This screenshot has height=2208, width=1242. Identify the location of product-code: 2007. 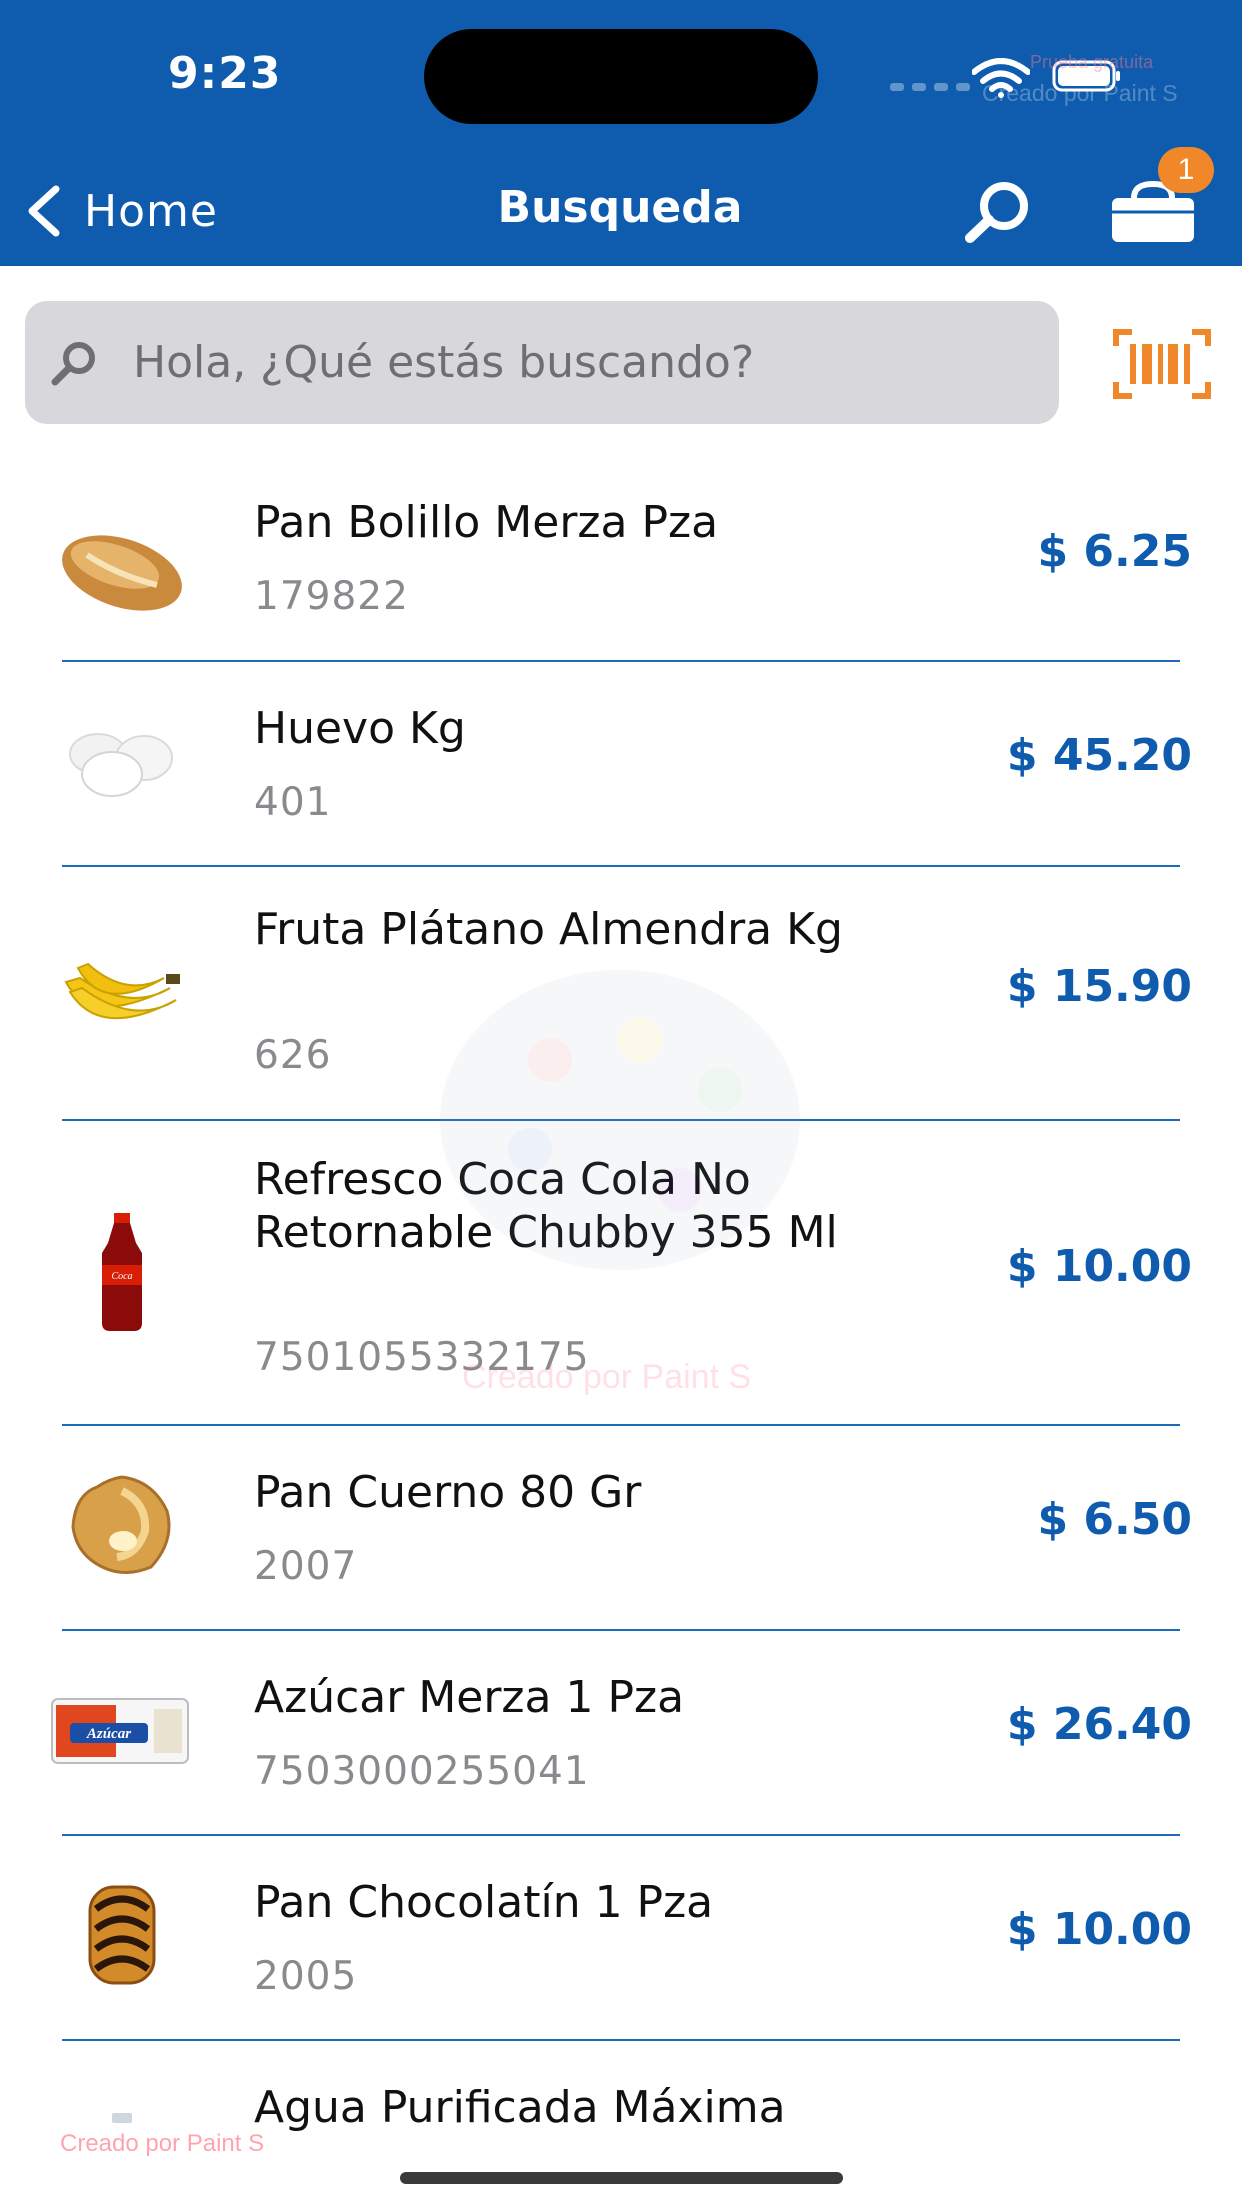
(306, 1566).